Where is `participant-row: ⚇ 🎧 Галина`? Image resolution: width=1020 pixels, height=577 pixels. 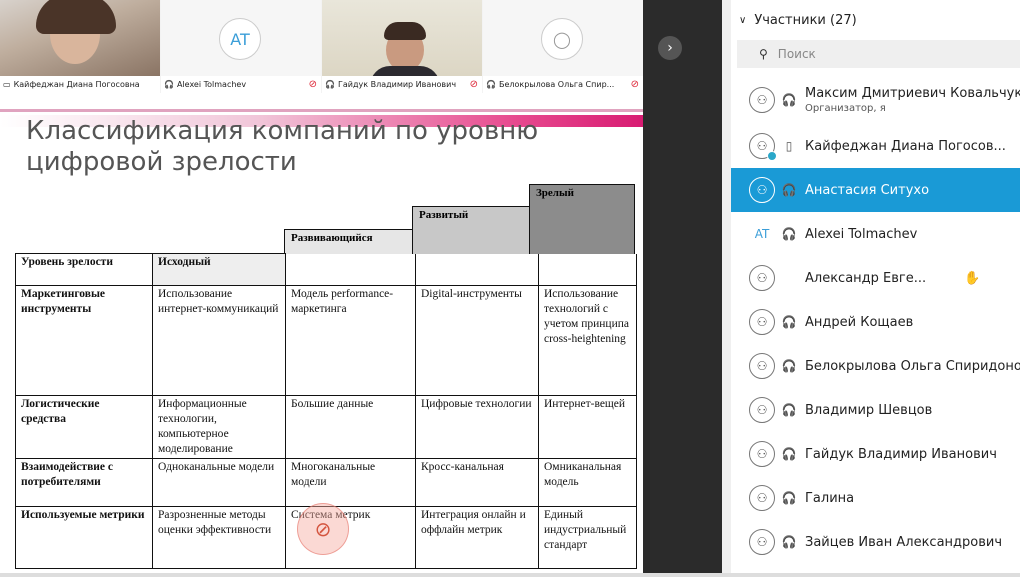
participant-row: ⚇ 🎧 Галина is located at coordinates (875, 498).